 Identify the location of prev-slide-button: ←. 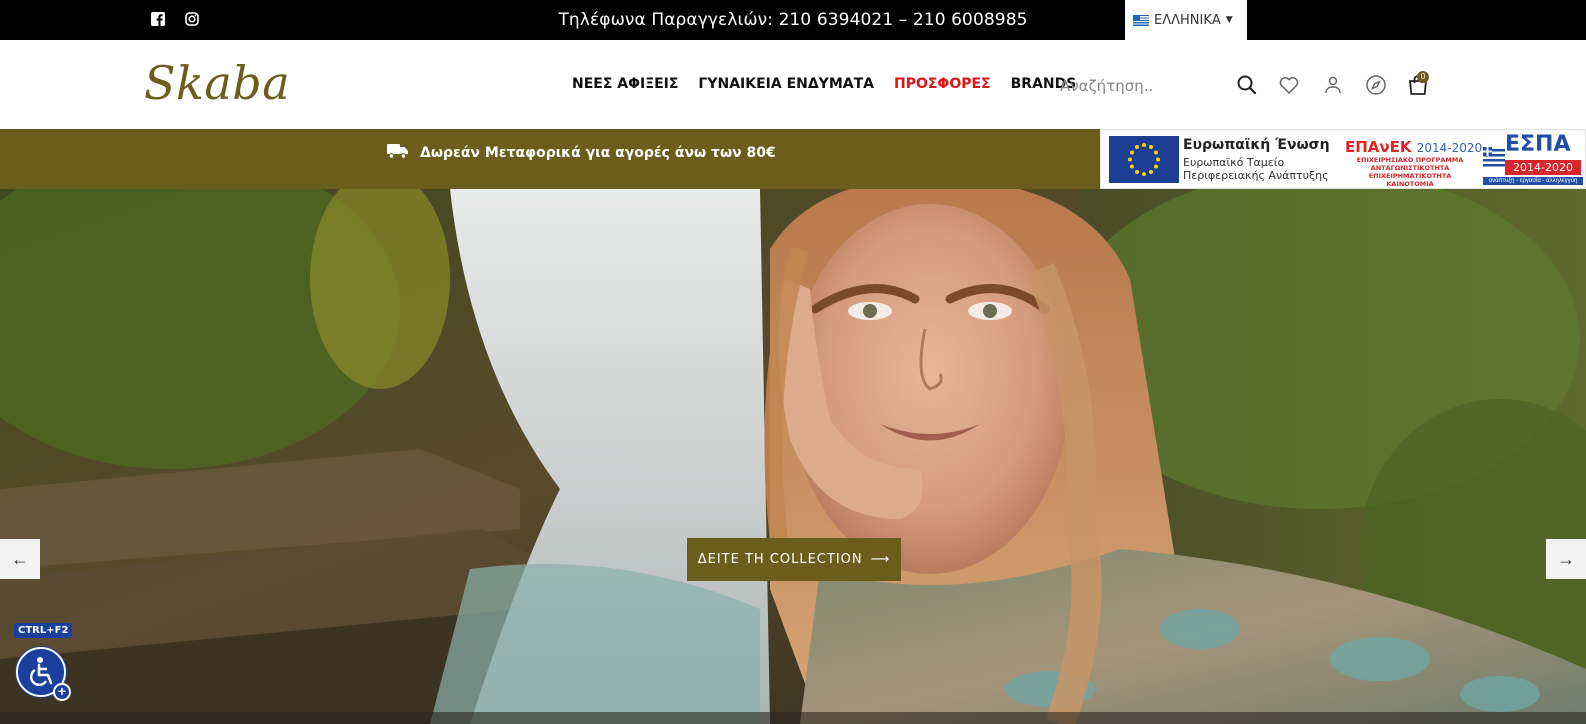
(20, 559).